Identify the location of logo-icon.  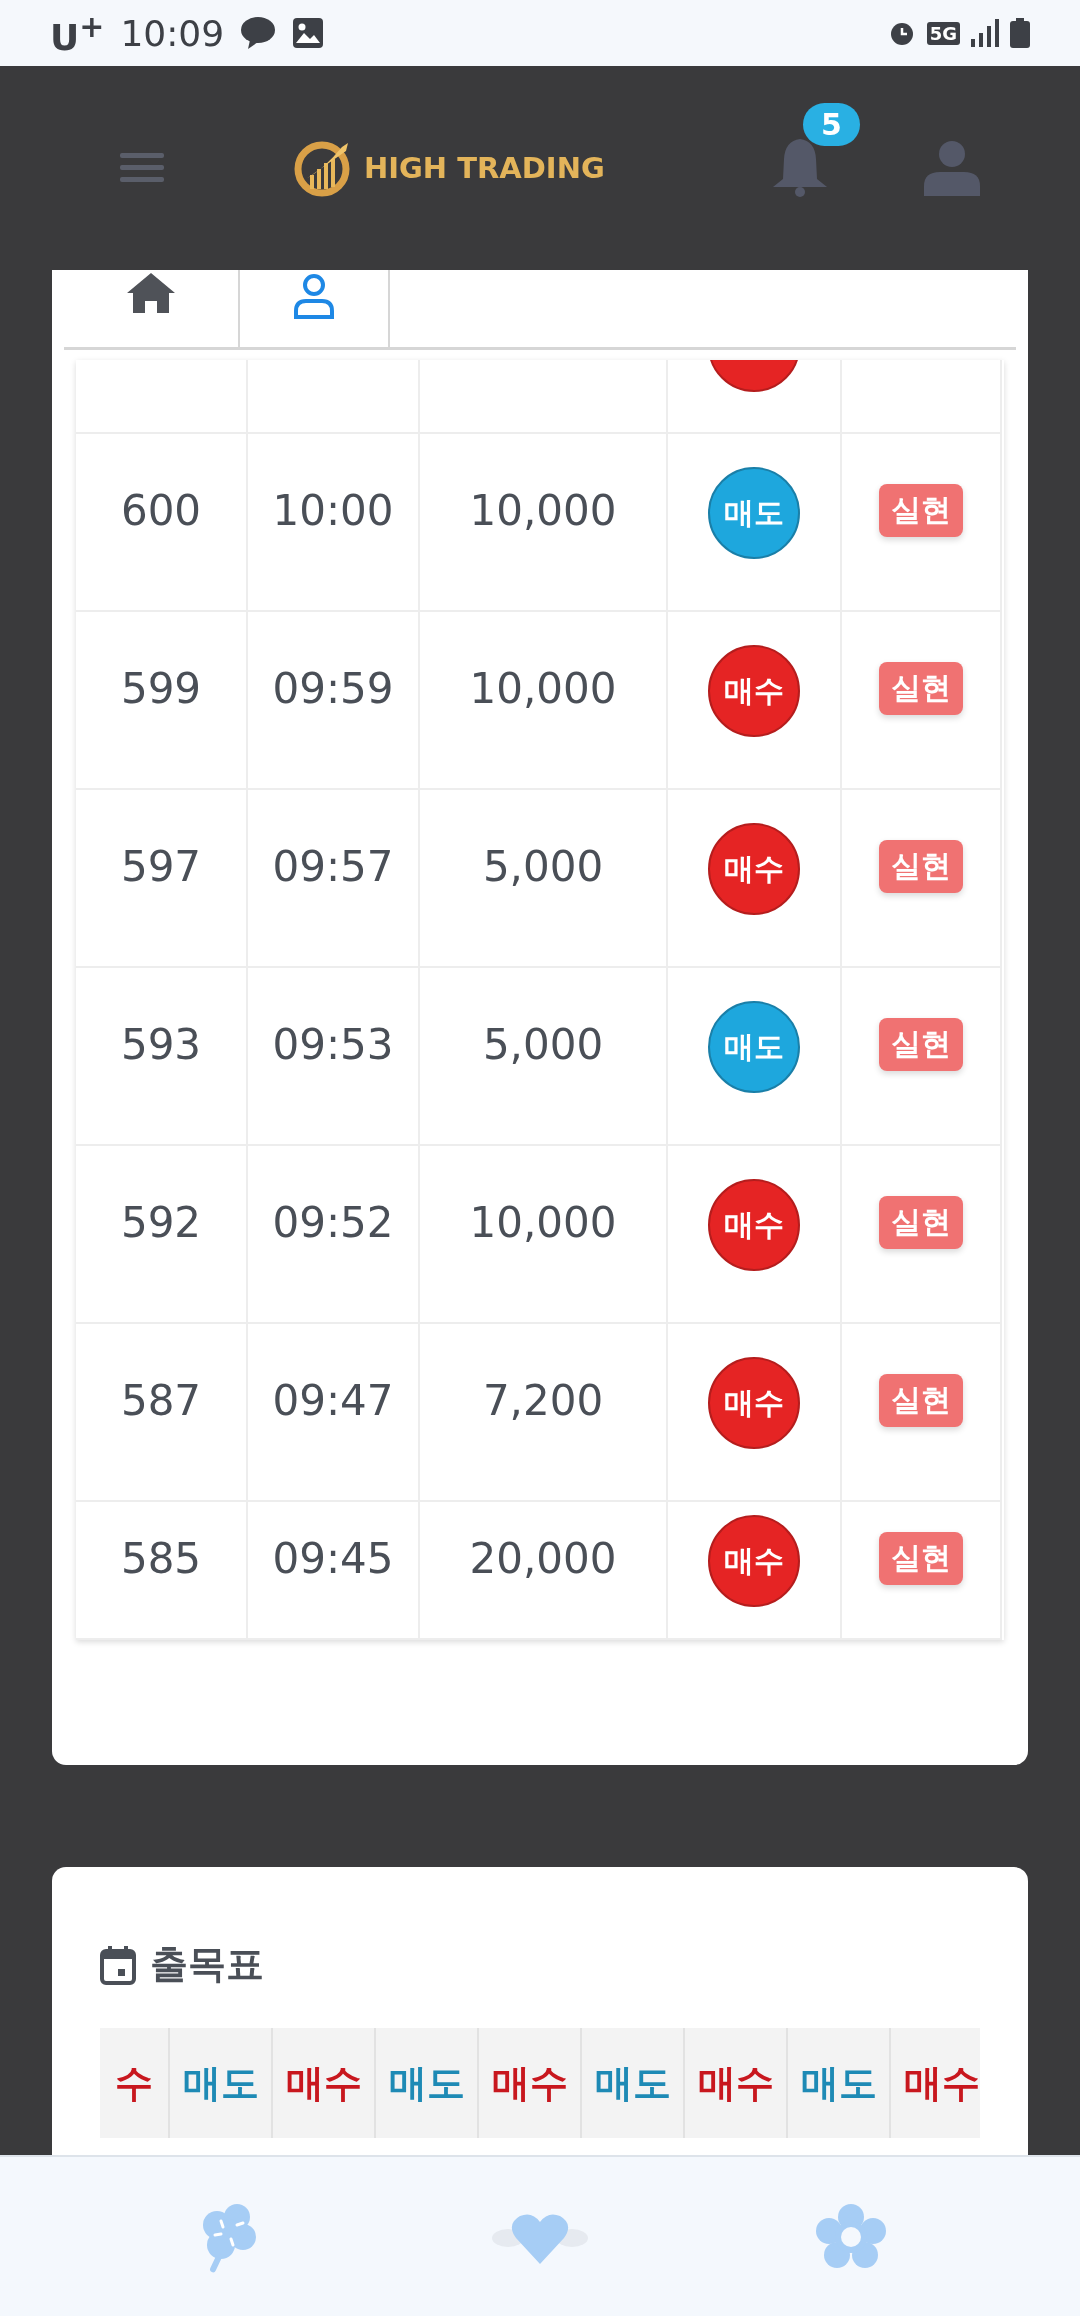
(323, 168).